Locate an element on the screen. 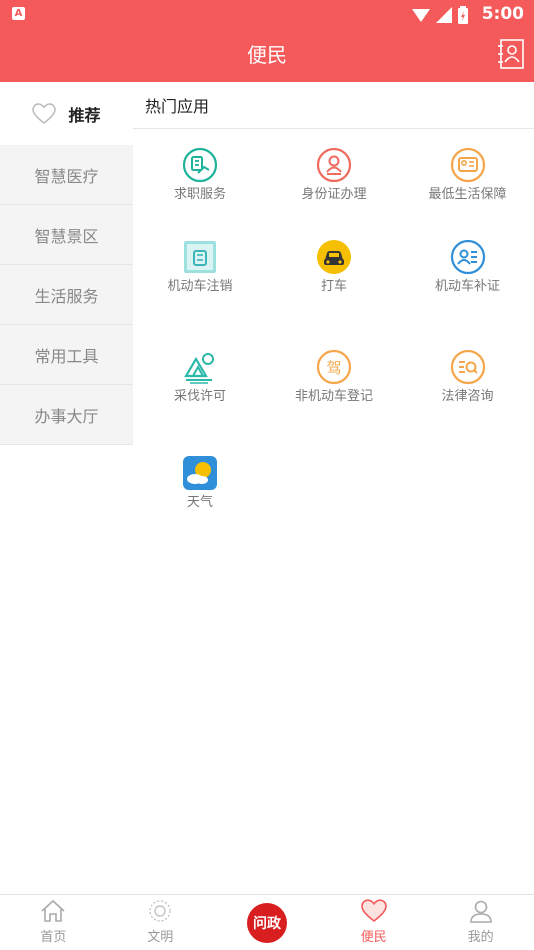  nav-label: 文明 is located at coordinates (160, 937).